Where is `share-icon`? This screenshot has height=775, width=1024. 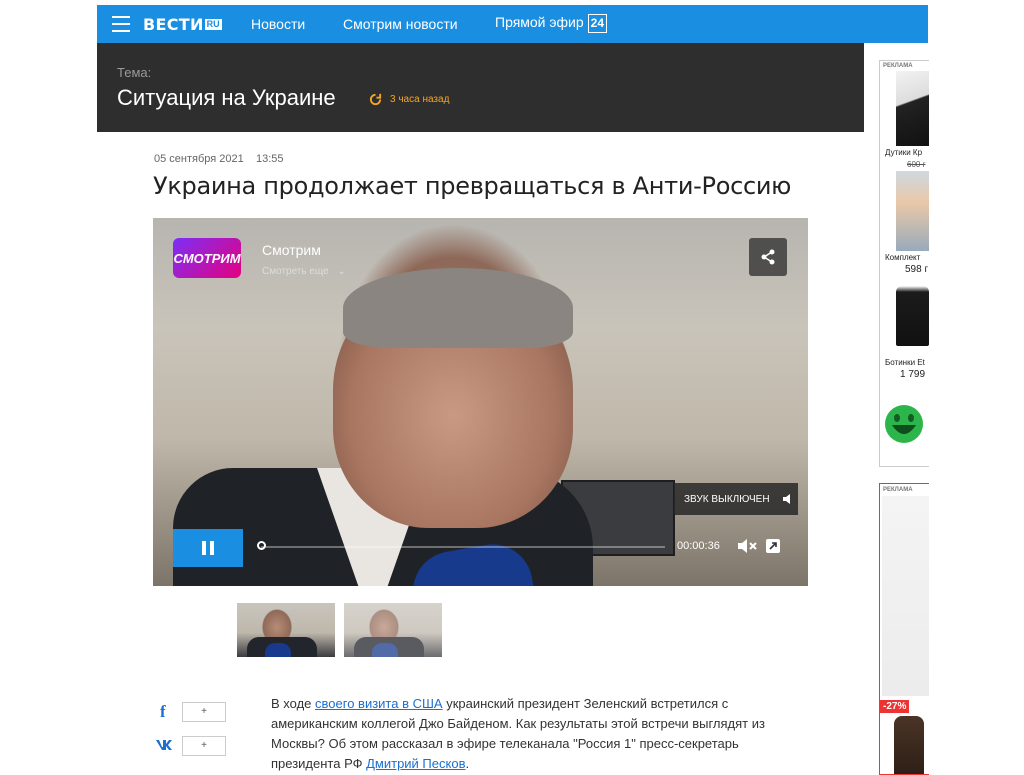 share-icon is located at coordinates (768, 257).